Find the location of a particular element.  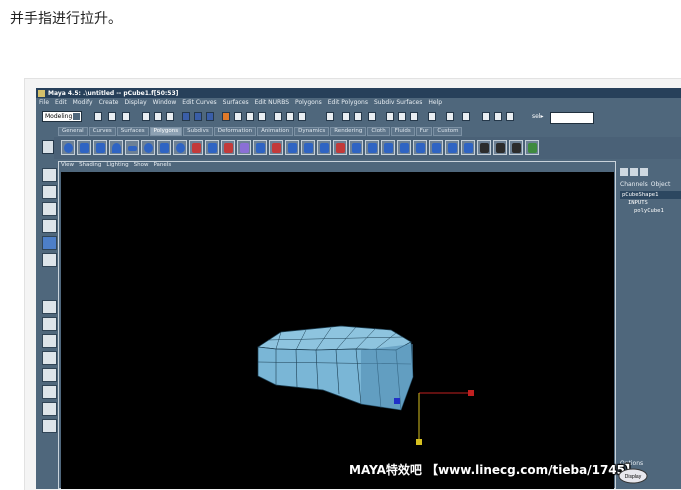

cb-shape-node: pCubeShape1 is located at coordinates (650, 195).